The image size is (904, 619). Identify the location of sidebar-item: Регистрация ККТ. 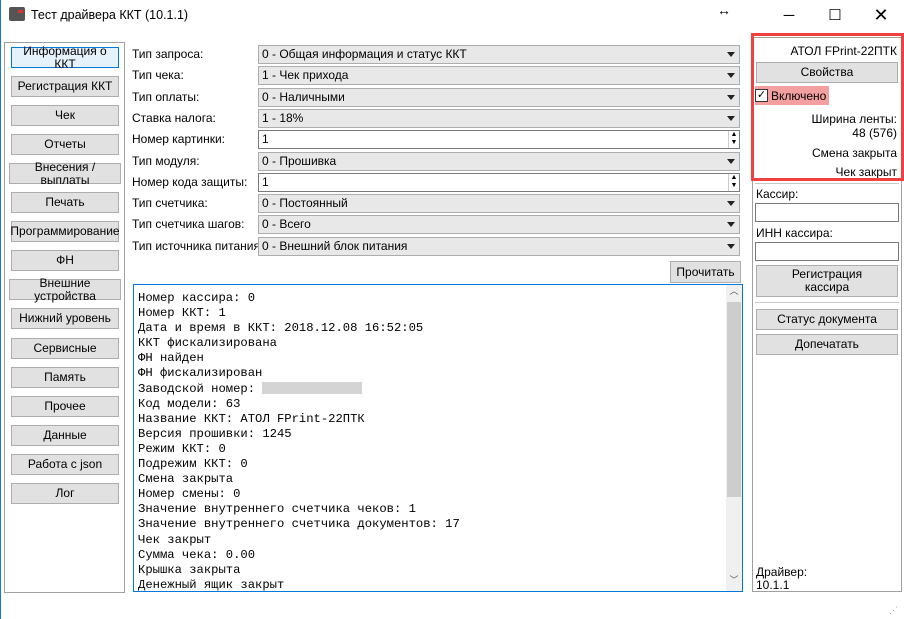
(65, 87).